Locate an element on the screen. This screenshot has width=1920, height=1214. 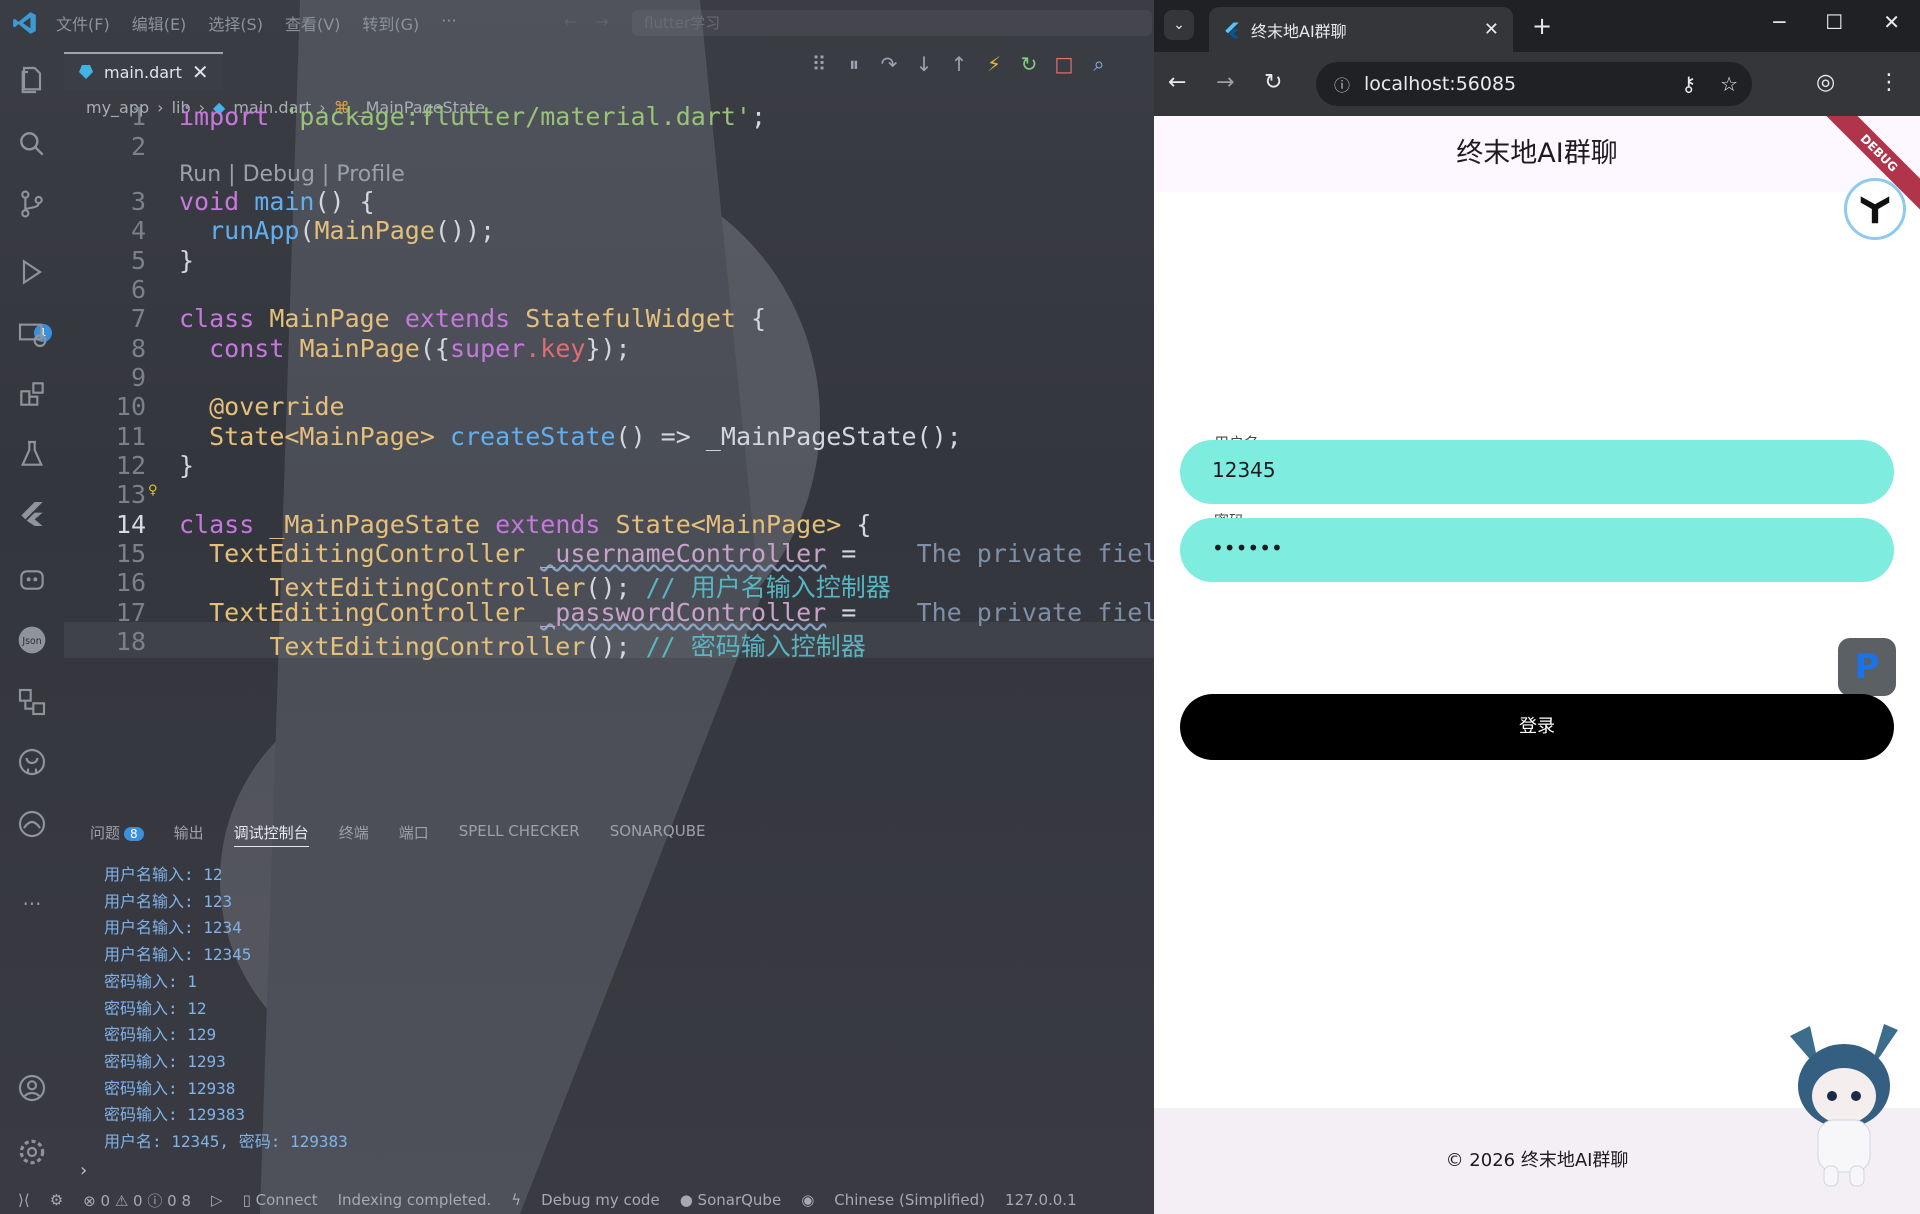
password-field: •••••• is located at coordinates (1537, 550).